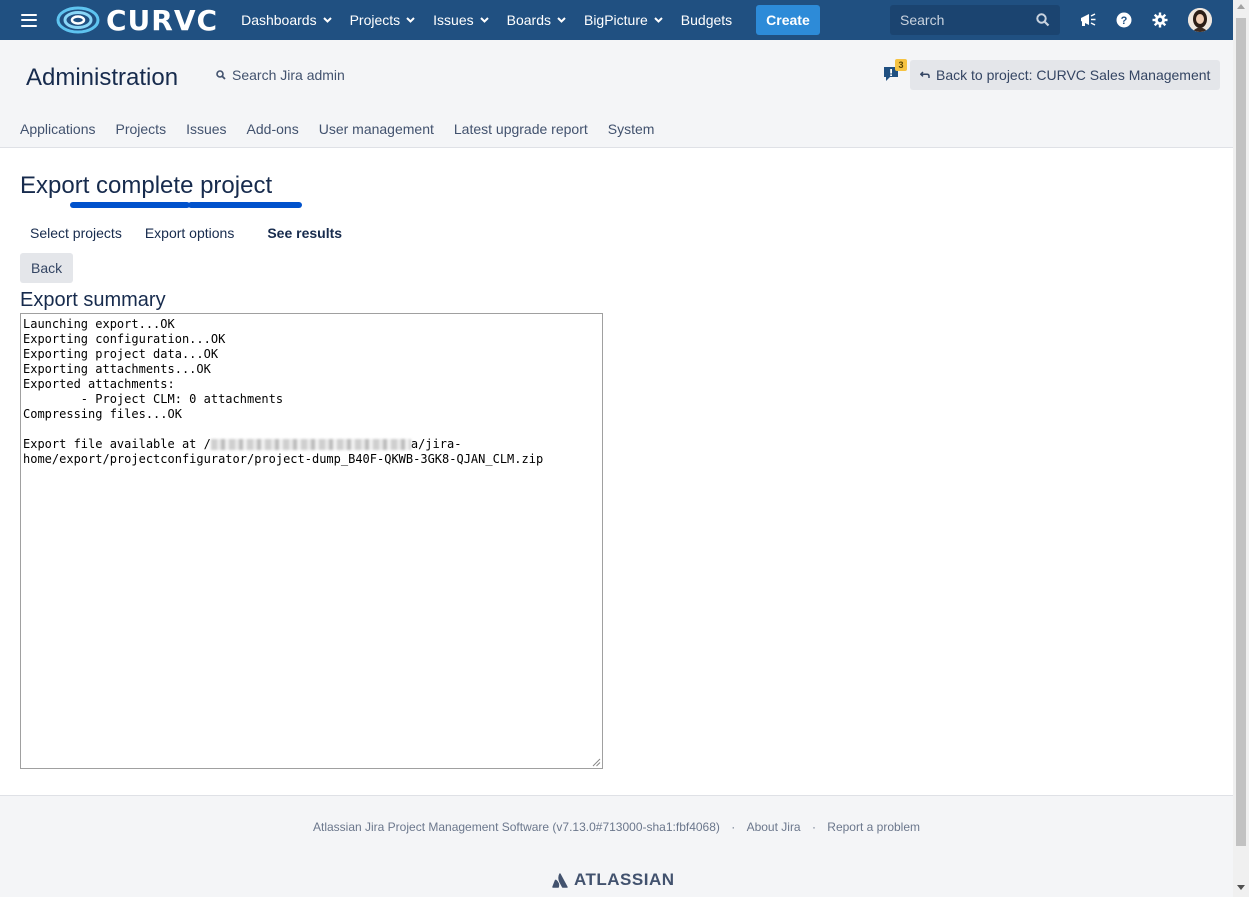 The image size is (1249, 897). What do you see at coordinates (1160, 20) in the screenshot?
I see `gear-icon` at bounding box center [1160, 20].